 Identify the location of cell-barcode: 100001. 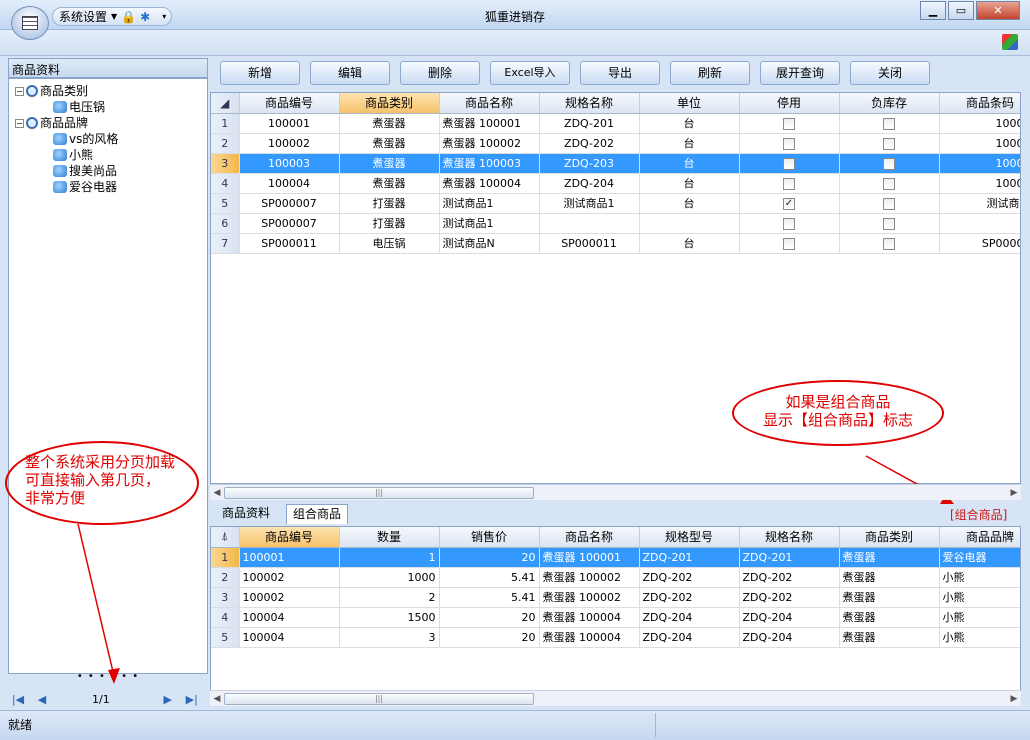
(979, 123).